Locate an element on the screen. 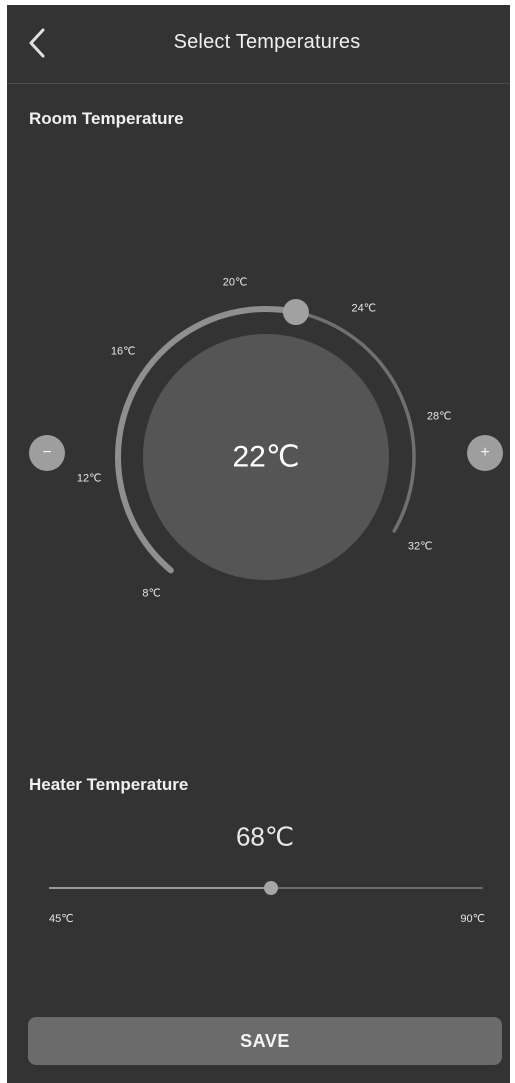 This screenshot has height=1083, width=515. plus-icon: + is located at coordinates (485, 452).